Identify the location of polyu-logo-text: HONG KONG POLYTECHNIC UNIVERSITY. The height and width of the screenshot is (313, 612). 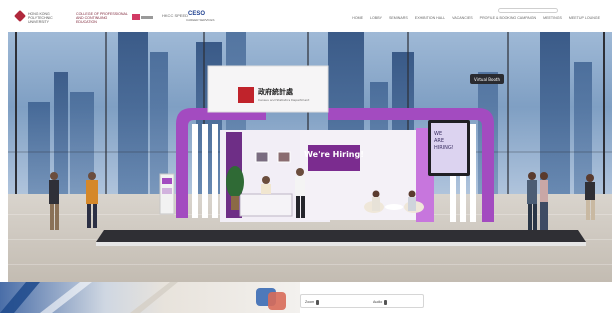
(40, 18).